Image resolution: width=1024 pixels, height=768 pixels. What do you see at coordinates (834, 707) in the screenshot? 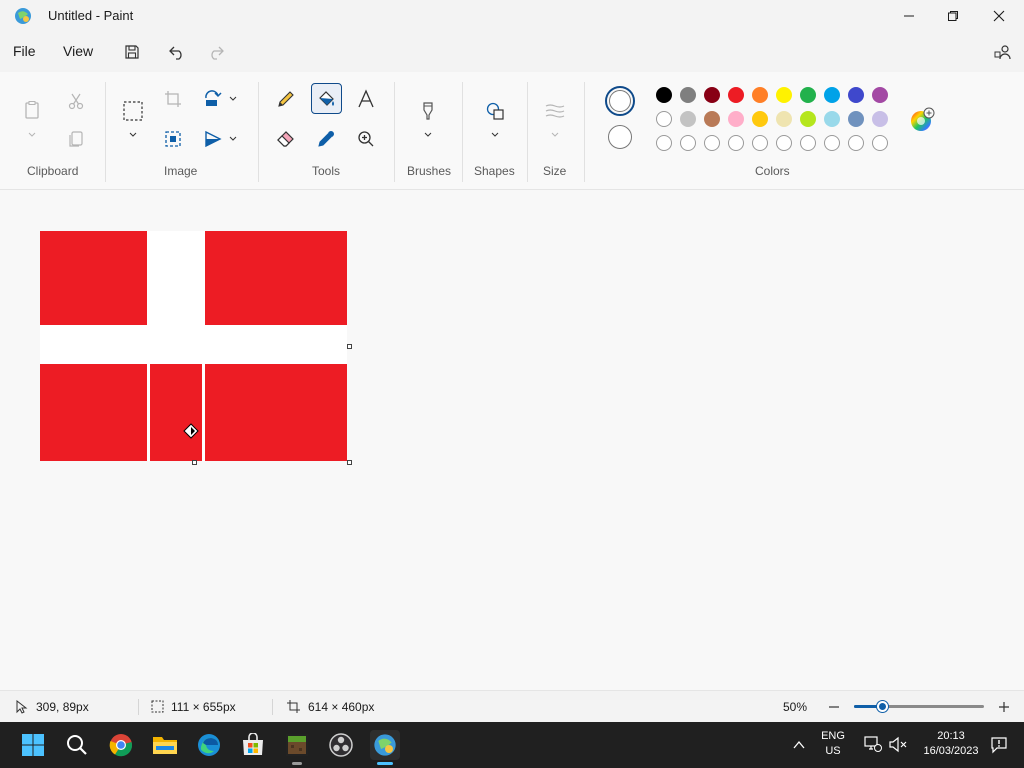
I see `zoom-out-icon` at bounding box center [834, 707].